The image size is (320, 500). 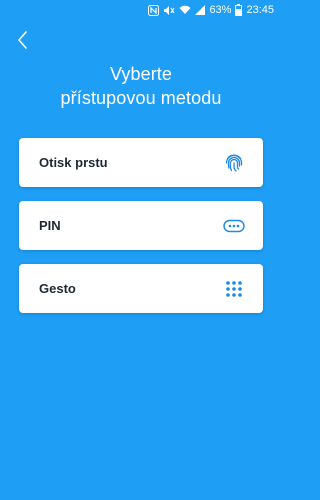 I want to click on gesture-grid-icon, so click(x=234, y=289).